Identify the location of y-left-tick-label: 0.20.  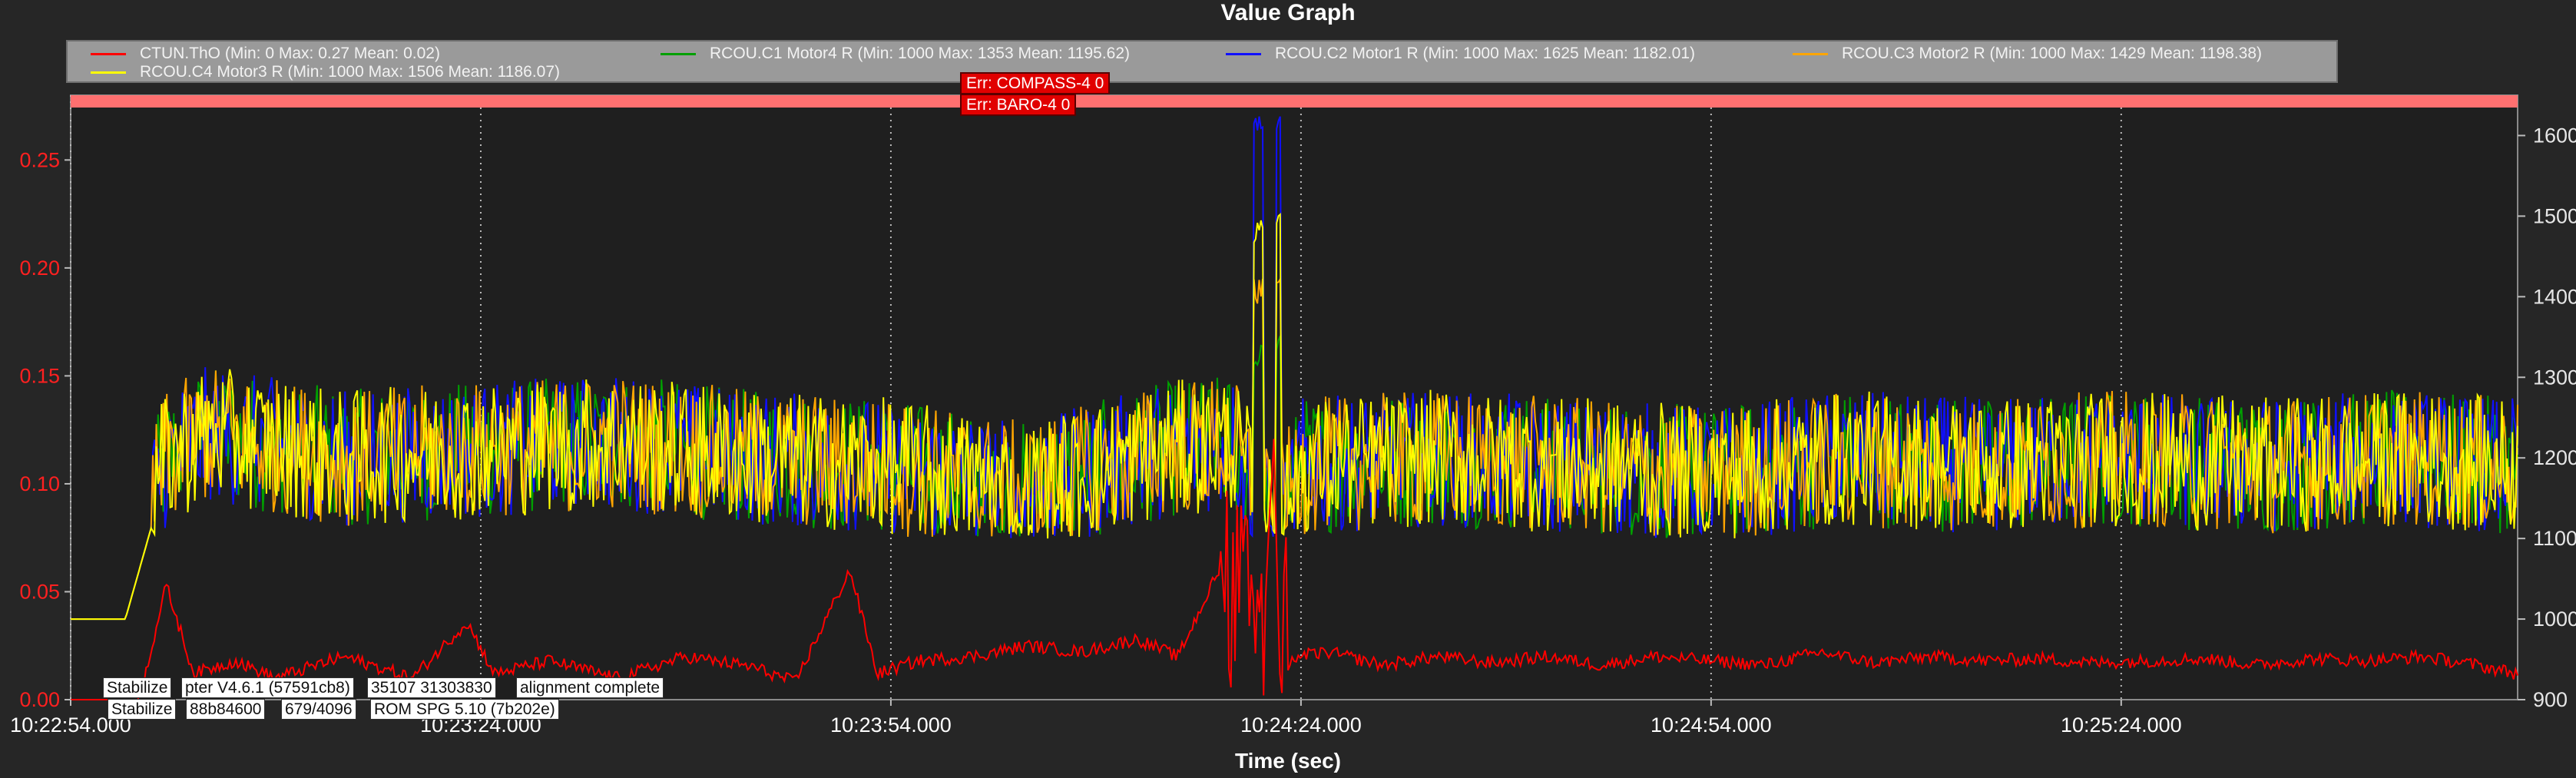
(39, 268).